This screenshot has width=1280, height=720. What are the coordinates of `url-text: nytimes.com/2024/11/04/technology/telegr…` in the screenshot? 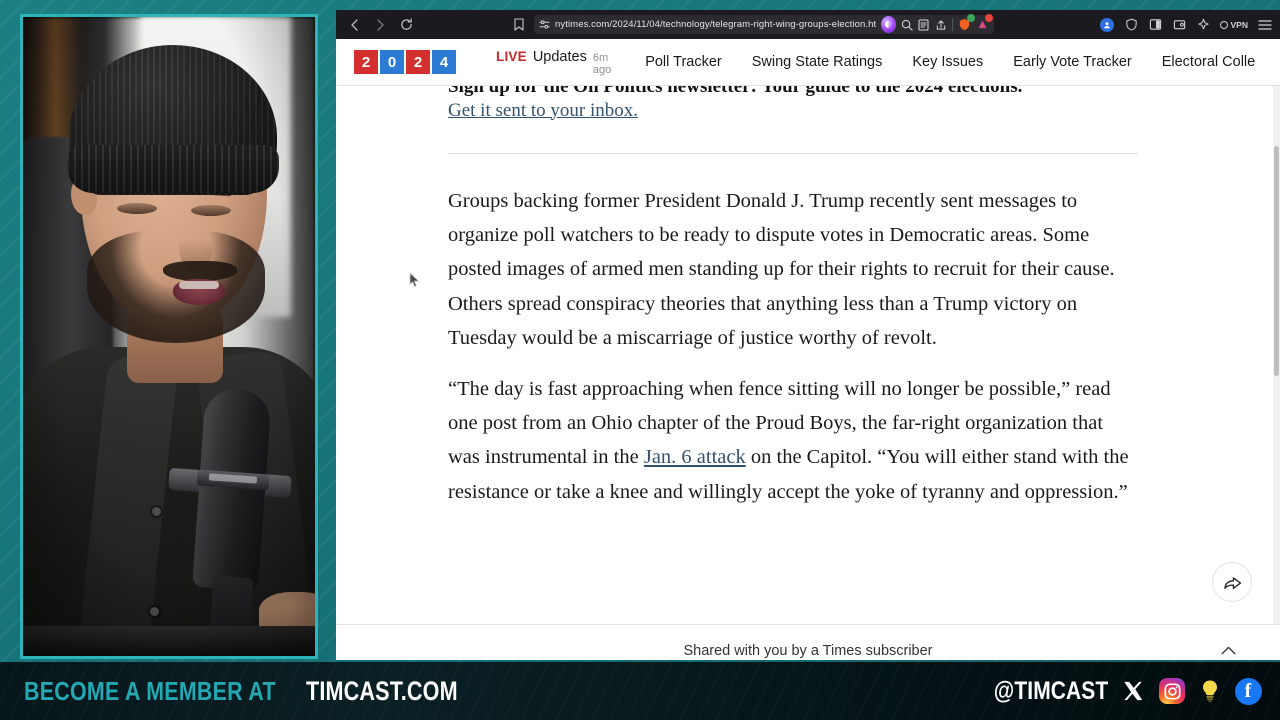 It's located at (715, 24).